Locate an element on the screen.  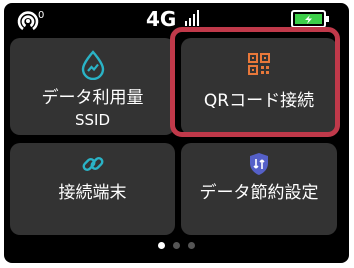
signal-strength-icon is located at coordinates (192, 18).